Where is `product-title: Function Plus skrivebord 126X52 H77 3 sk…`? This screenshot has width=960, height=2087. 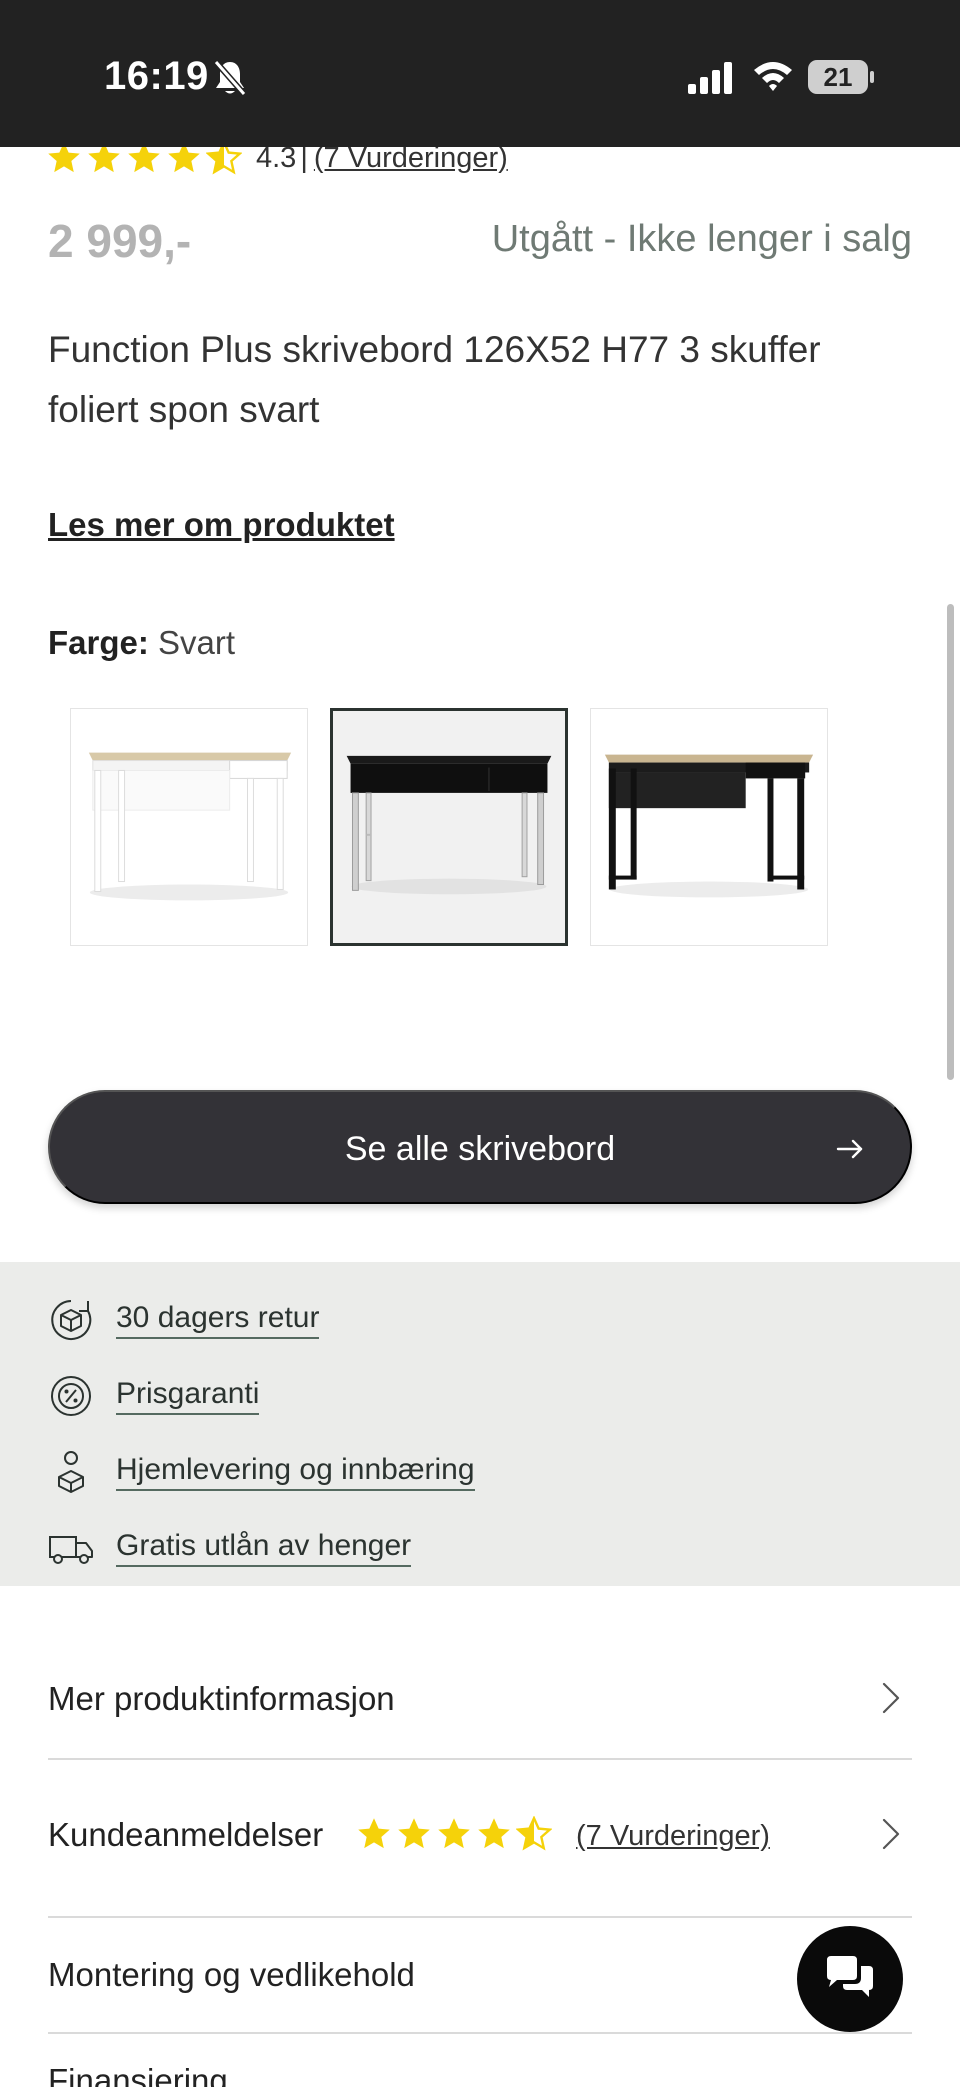
product-title: Function Plus skrivebord 126X52 H77 3 sk… is located at coordinates (434, 379).